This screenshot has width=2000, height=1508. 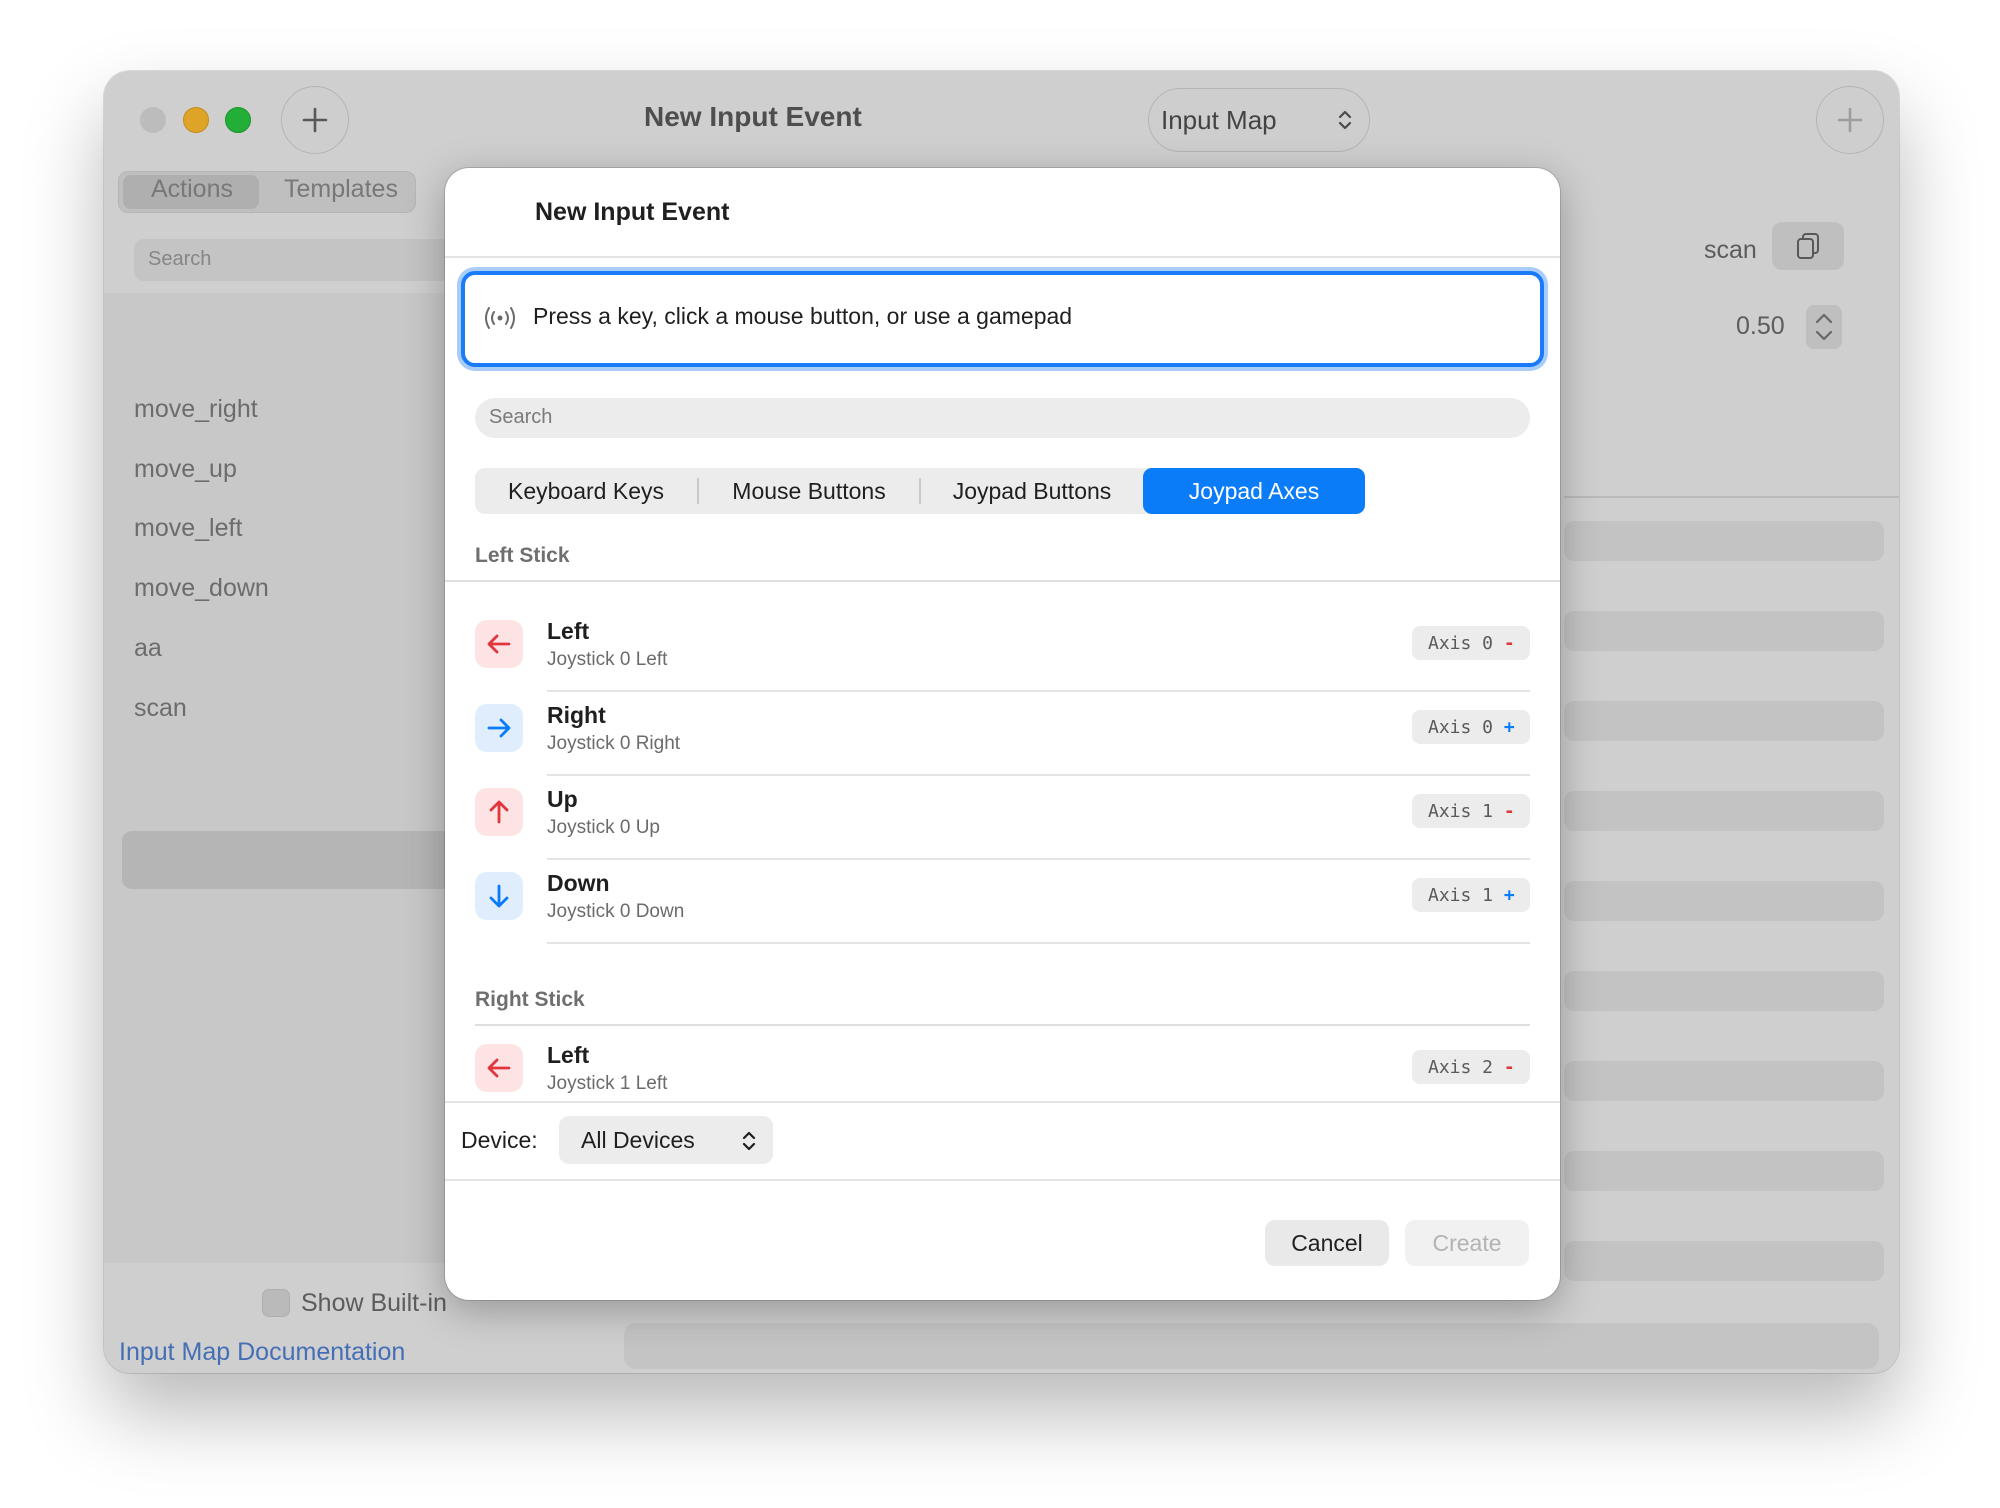 I want to click on row-subtitle: Joystick 1 Left, so click(x=607, y=1083).